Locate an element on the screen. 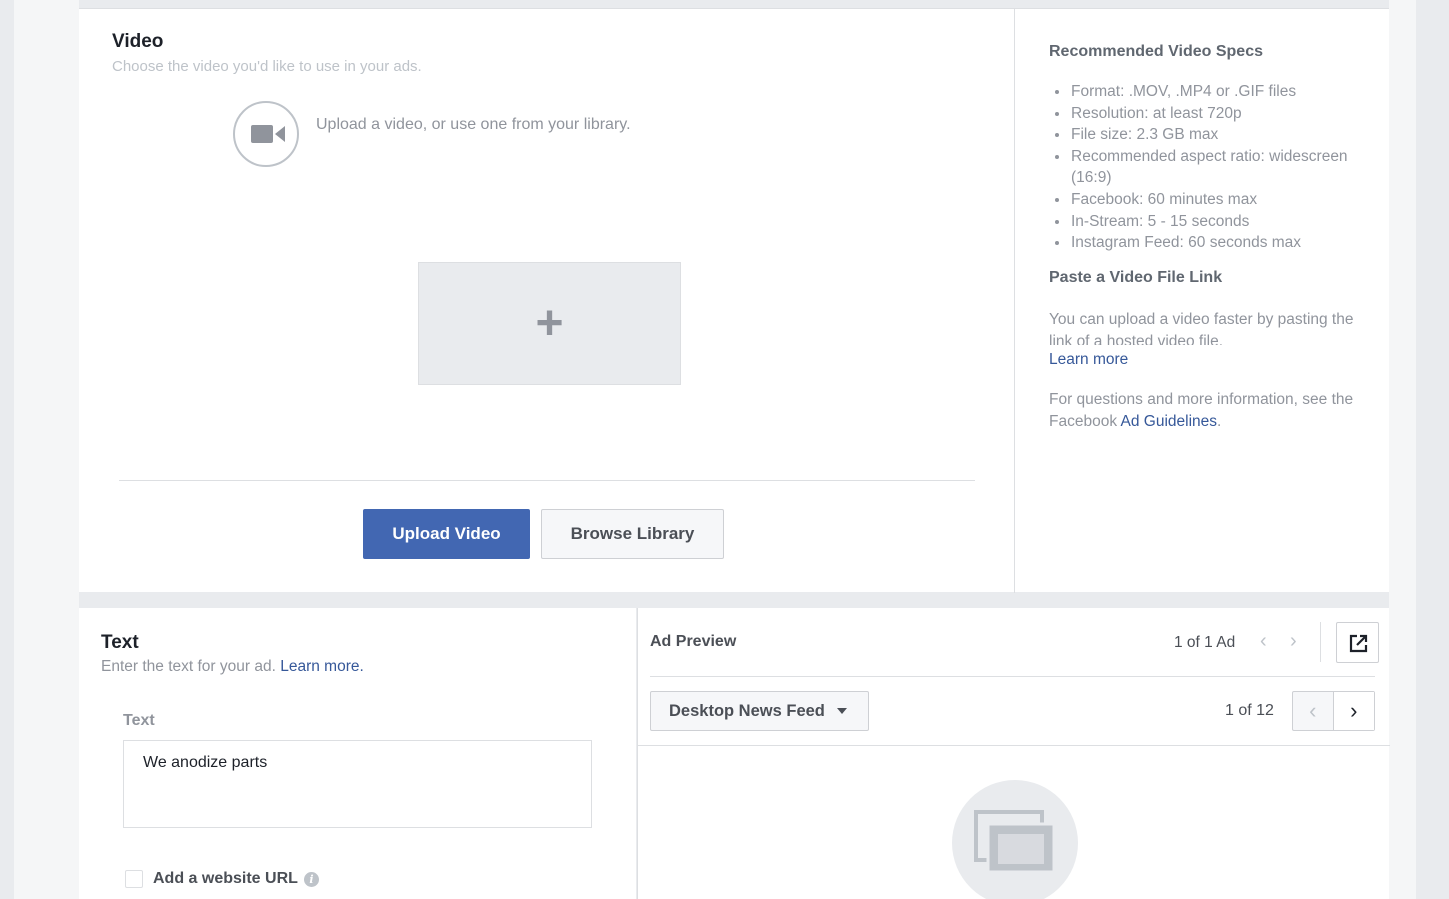 Image resolution: width=1449 pixels, height=899 pixels. open-preview-external-button is located at coordinates (1357, 642).